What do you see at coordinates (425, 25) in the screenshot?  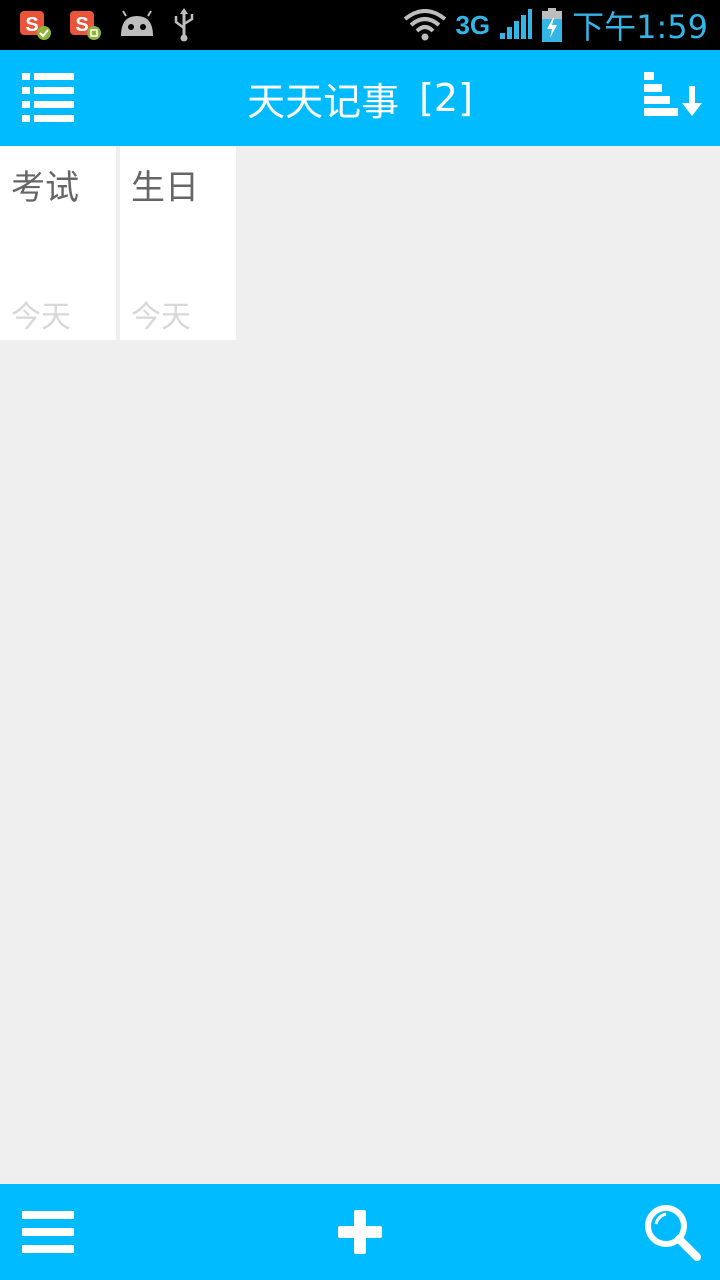 I see `wifi-icon` at bounding box center [425, 25].